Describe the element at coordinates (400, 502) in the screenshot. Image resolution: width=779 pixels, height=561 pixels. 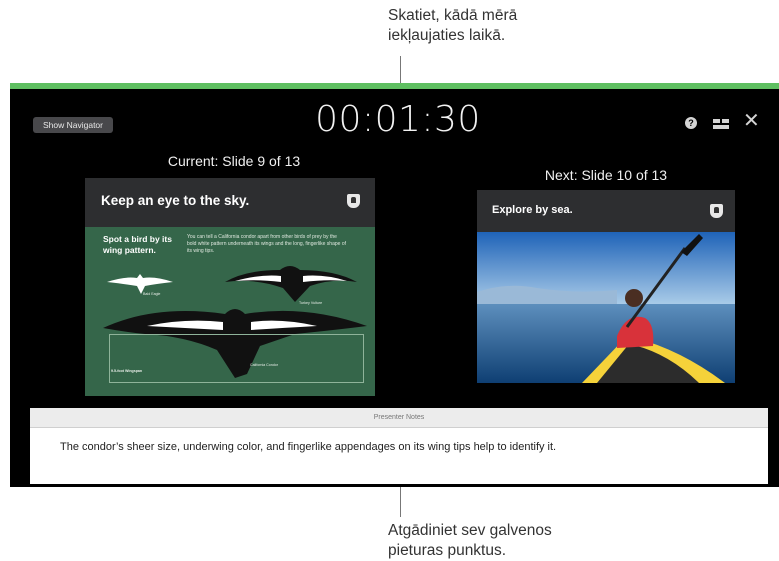
I see `callout-leader-bottom` at that location.